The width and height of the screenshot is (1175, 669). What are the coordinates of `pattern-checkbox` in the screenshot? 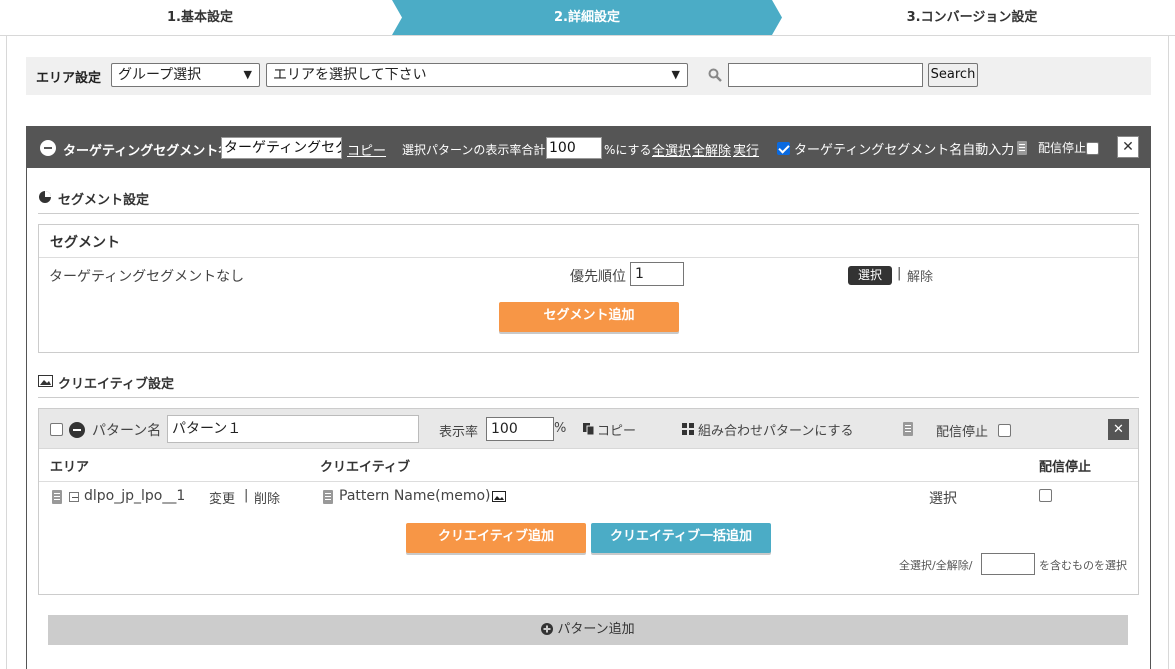 It's located at (56, 429).